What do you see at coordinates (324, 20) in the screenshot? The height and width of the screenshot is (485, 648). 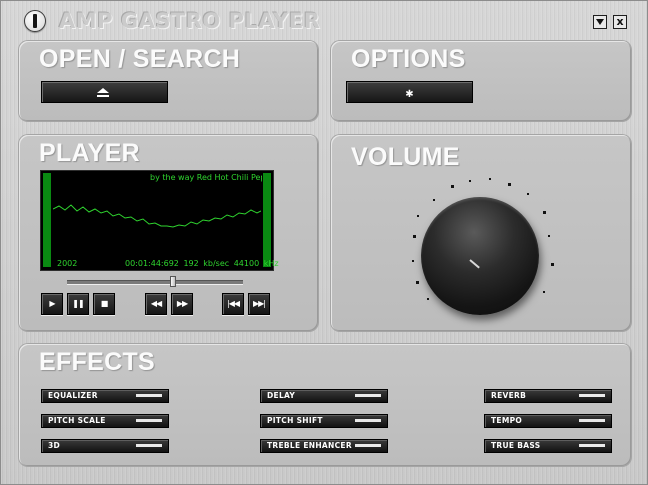 I see `title-bar: AMP GASTRO PLAYER x` at bounding box center [324, 20].